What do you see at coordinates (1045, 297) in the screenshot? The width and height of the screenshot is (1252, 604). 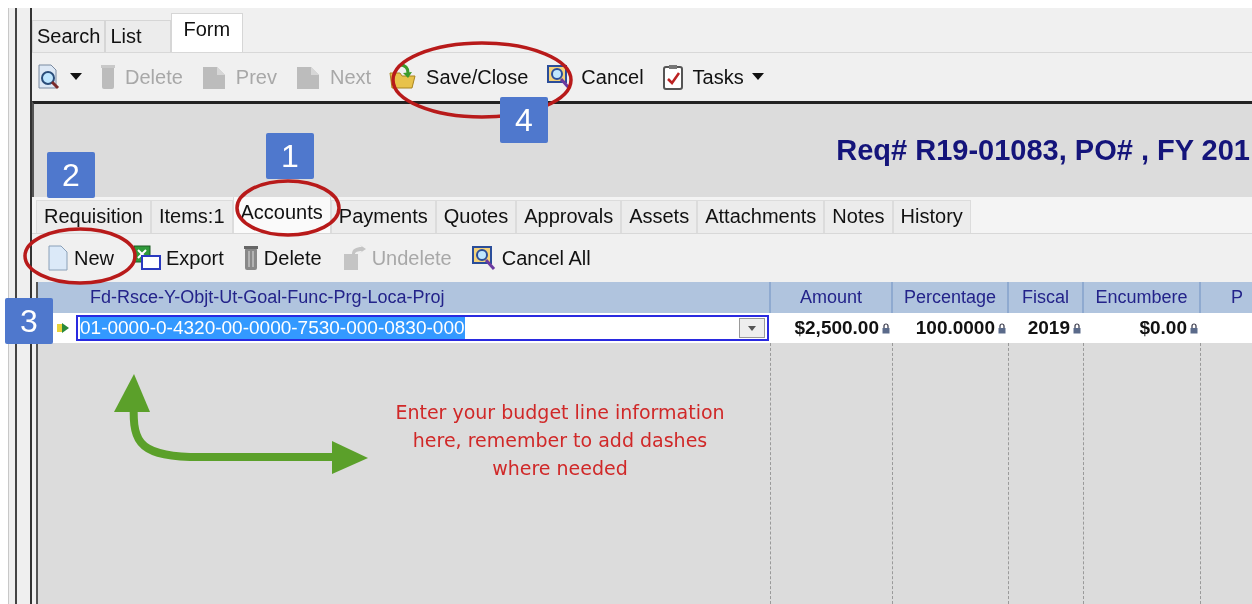 I see `column-header: Fiscal` at bounding box center [1045, 297].